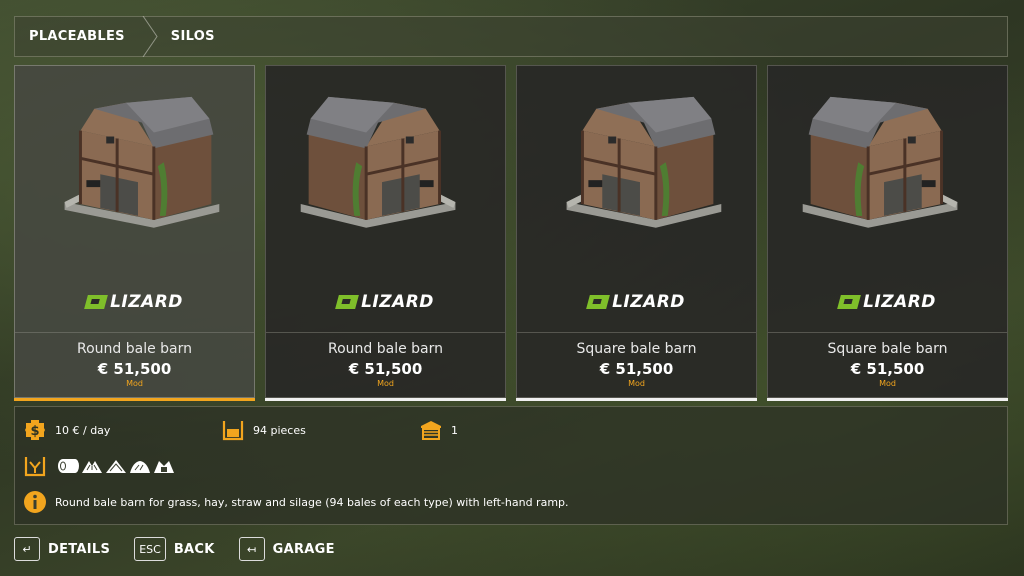  What do you see at coordinates (174, 549) in the screenshot?
I see `back-button: ESC BACK` at bounding box center [174, 549].